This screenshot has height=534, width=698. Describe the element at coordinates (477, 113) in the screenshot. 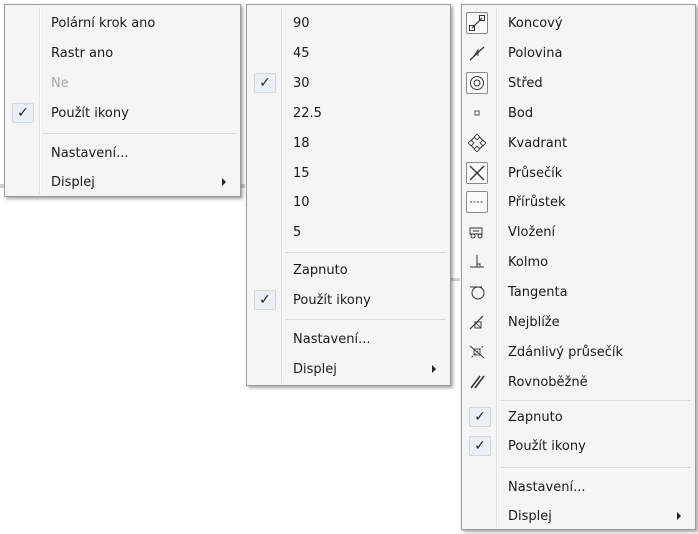

I see `node-icon` at that location.